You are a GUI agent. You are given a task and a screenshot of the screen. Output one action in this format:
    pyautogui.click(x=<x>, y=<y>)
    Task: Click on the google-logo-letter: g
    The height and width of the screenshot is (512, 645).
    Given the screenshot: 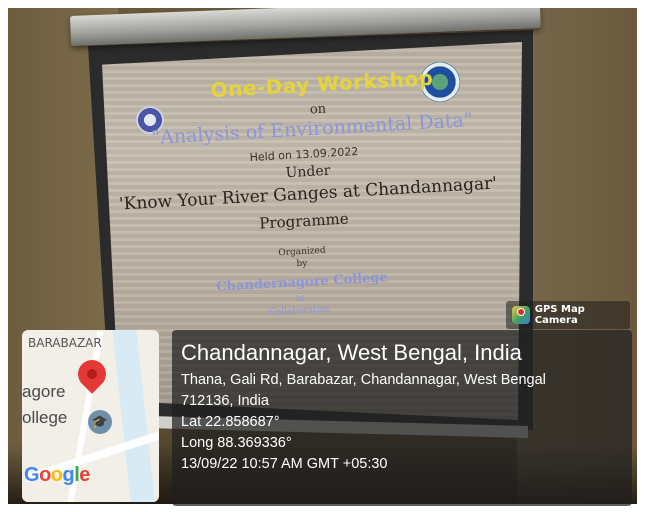 What is the action you would take?
    pyautogui.click(x=68, y=475)
    